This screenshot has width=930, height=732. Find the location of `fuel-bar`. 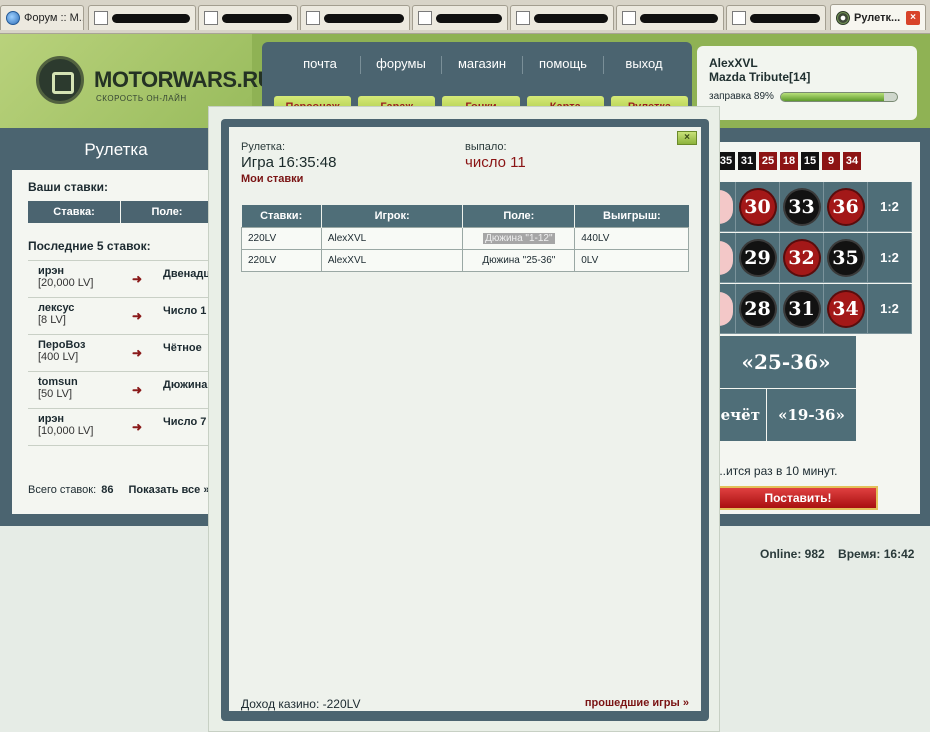

fuel-bar is located at coordinates (838, 96).